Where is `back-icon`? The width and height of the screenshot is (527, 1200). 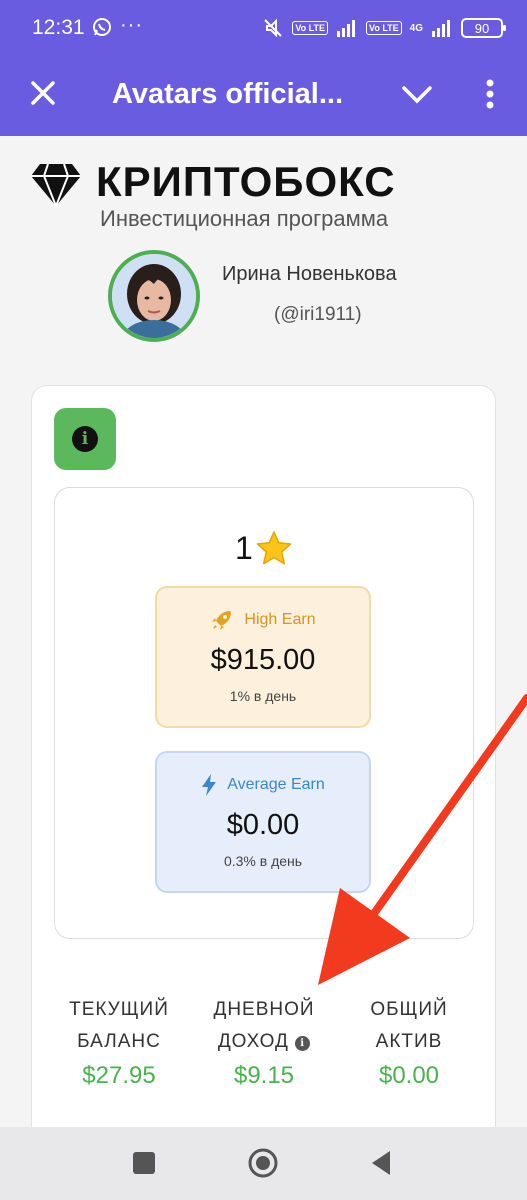 back-icon is located at coordinates (382, 1163).